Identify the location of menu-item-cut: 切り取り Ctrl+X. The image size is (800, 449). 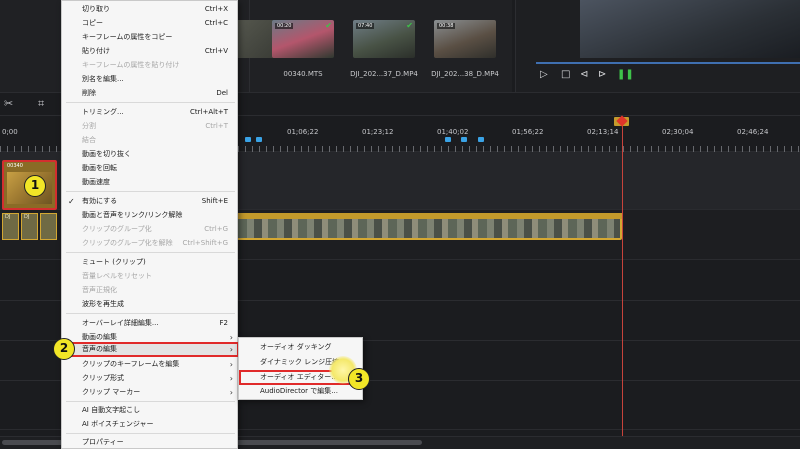
(150, 9).